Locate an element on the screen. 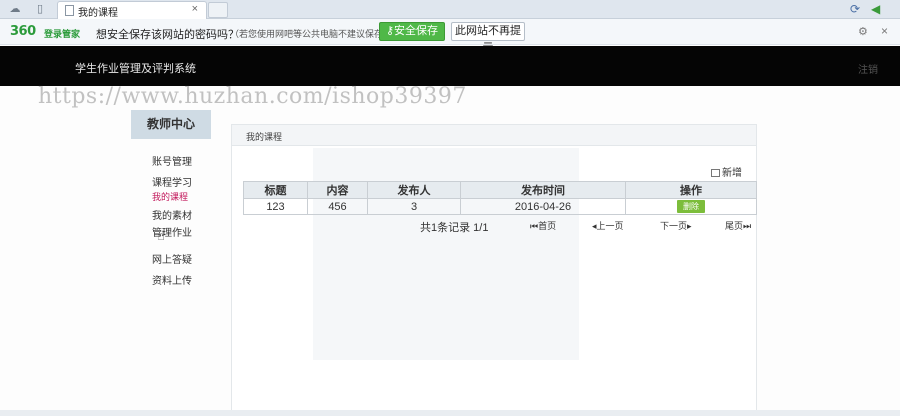 This screenshot has width=900, height=416. pager-next-label: 下一页 is located at coordinates (674, 226).